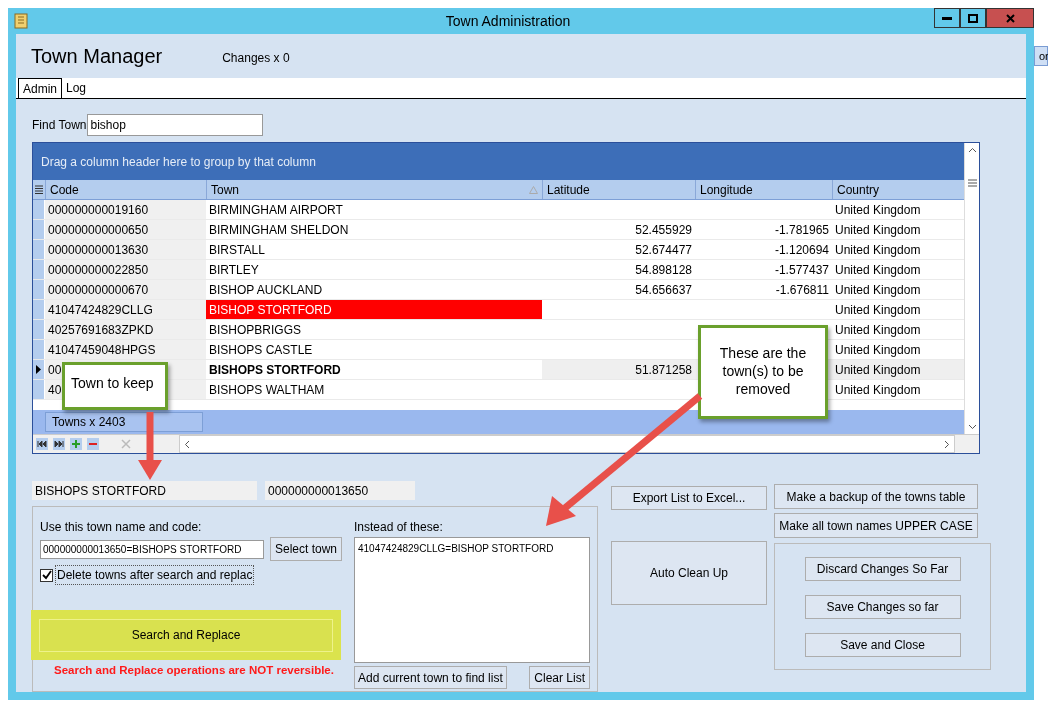  Describe the element at coordinates (125, 189) in the screenshot. I see `column-header: Code` at that location.